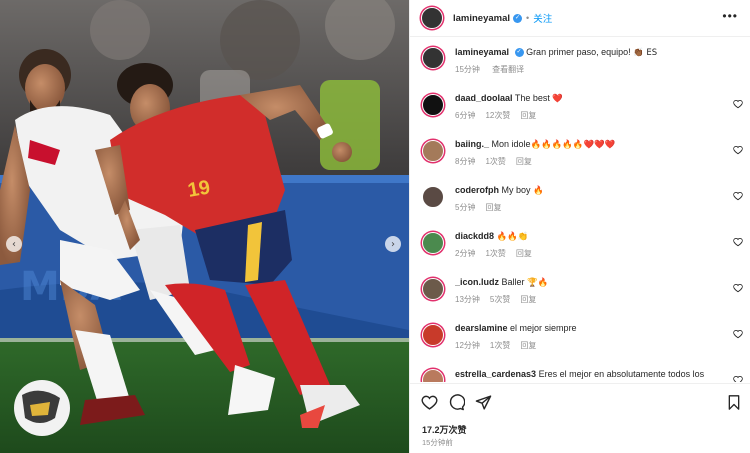 The width and height of the screenshot is (750, 453). Describe the element at coordinates (734, 402) in the screenshot. I see `save-bookmark-icon` at that location.